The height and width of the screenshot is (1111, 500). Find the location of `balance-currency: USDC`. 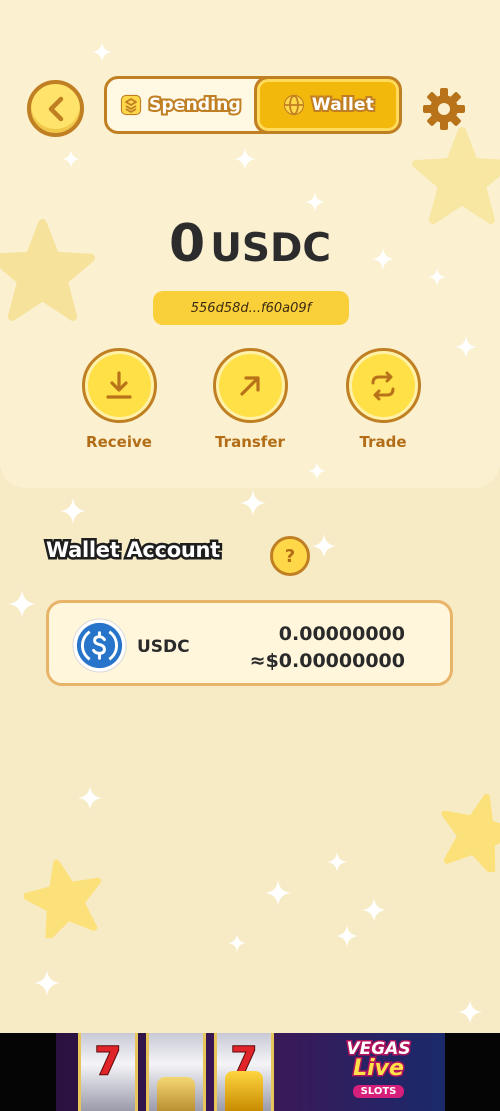

balance-currency: USDC is located at coordinates (270, 248).